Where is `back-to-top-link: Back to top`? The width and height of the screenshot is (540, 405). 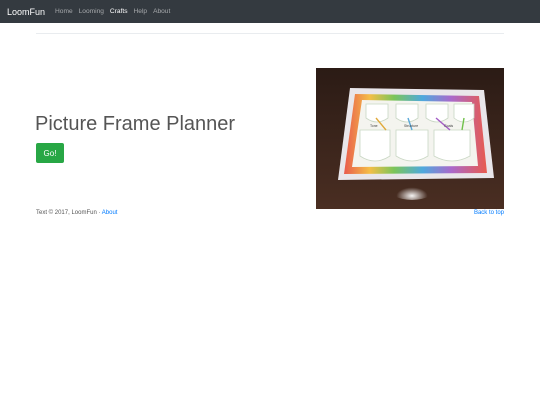 back-to-top-link: Back to top is located at coordinates (489, 213).